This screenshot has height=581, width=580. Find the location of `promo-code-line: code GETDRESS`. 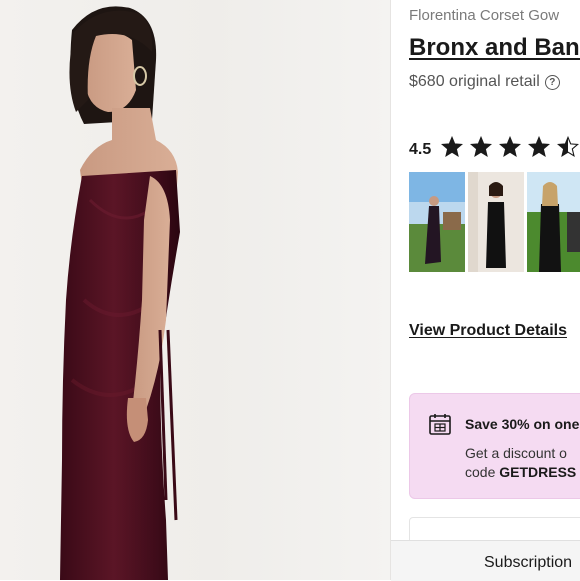

promo-code-line: code GETDRESS is located at coordinates (520, 472).